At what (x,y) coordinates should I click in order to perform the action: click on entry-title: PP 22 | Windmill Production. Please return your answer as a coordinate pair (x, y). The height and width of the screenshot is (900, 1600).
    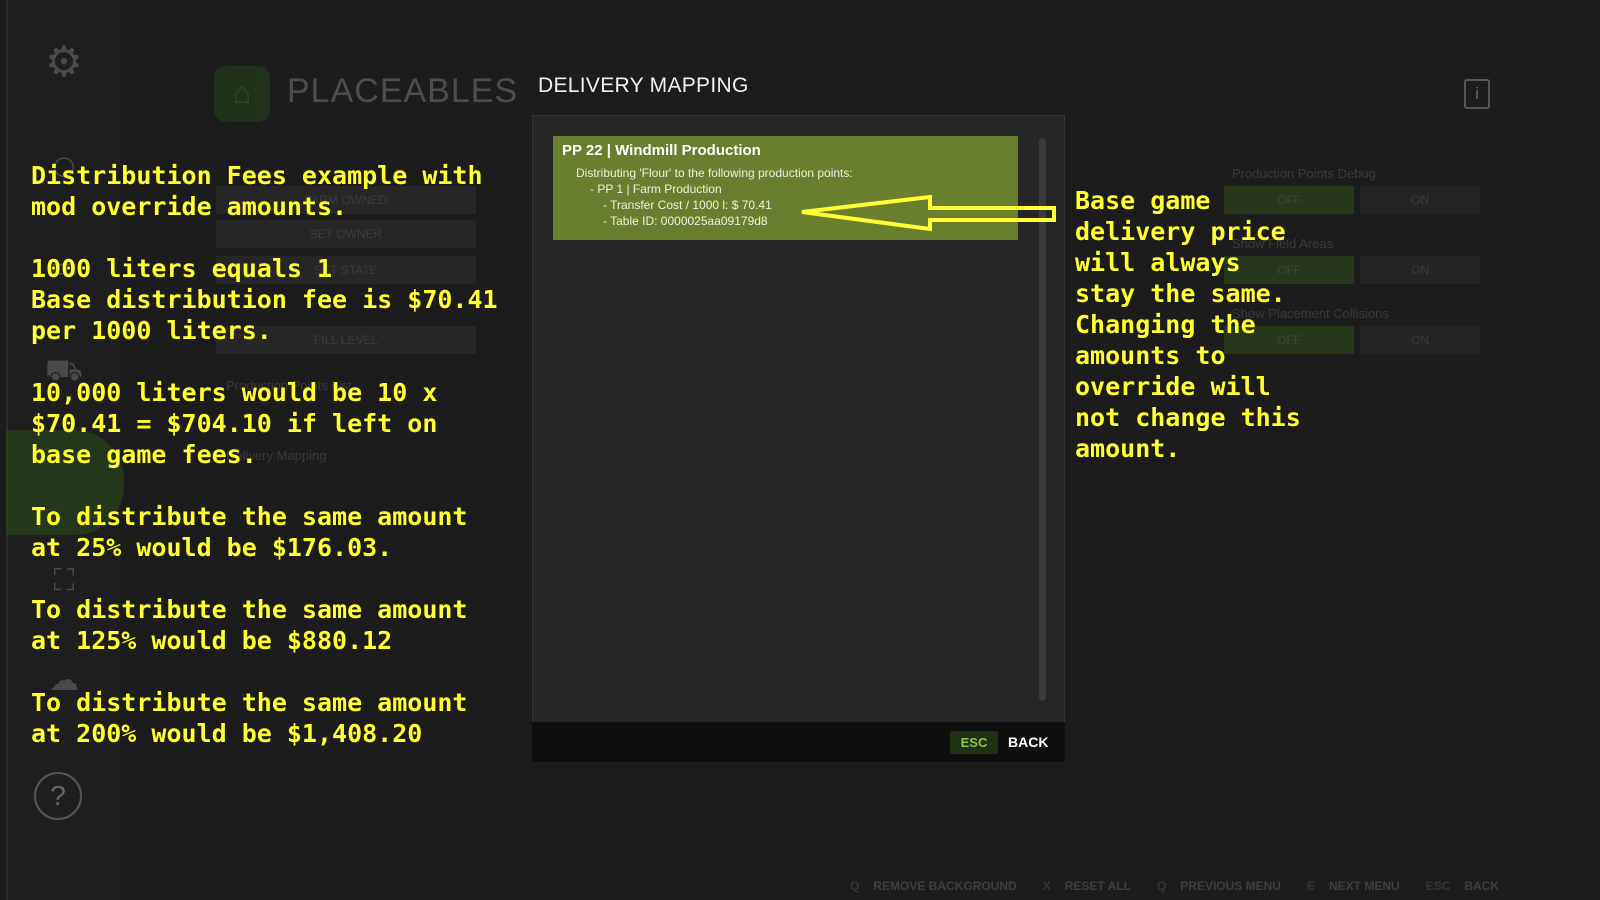
    Looking at the image, I should click on (661, 150).